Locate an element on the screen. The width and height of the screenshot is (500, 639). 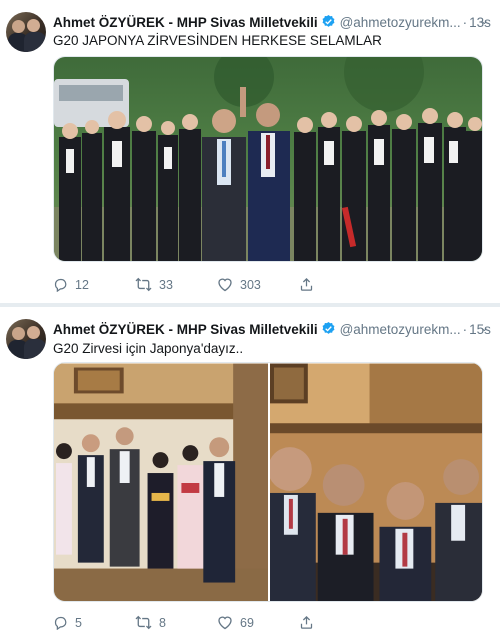
like-button: 69 is located at coordinates (258, 622).